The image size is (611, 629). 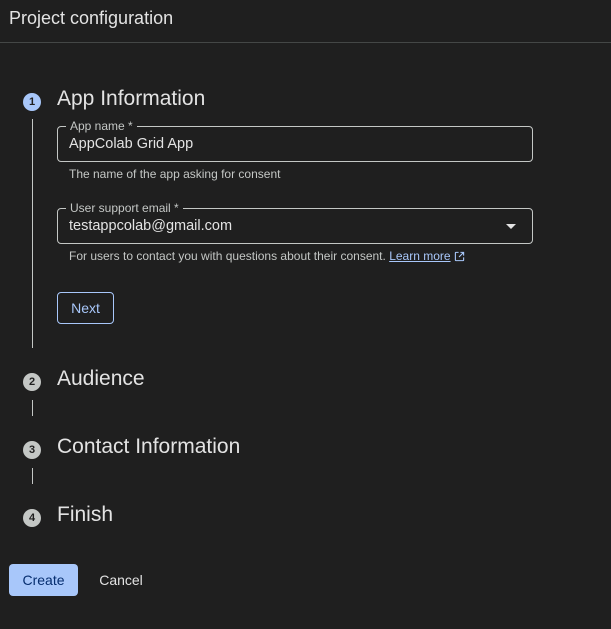 I want to click on app-name-value: AppColab Grid App, so click(x=131, y=144).